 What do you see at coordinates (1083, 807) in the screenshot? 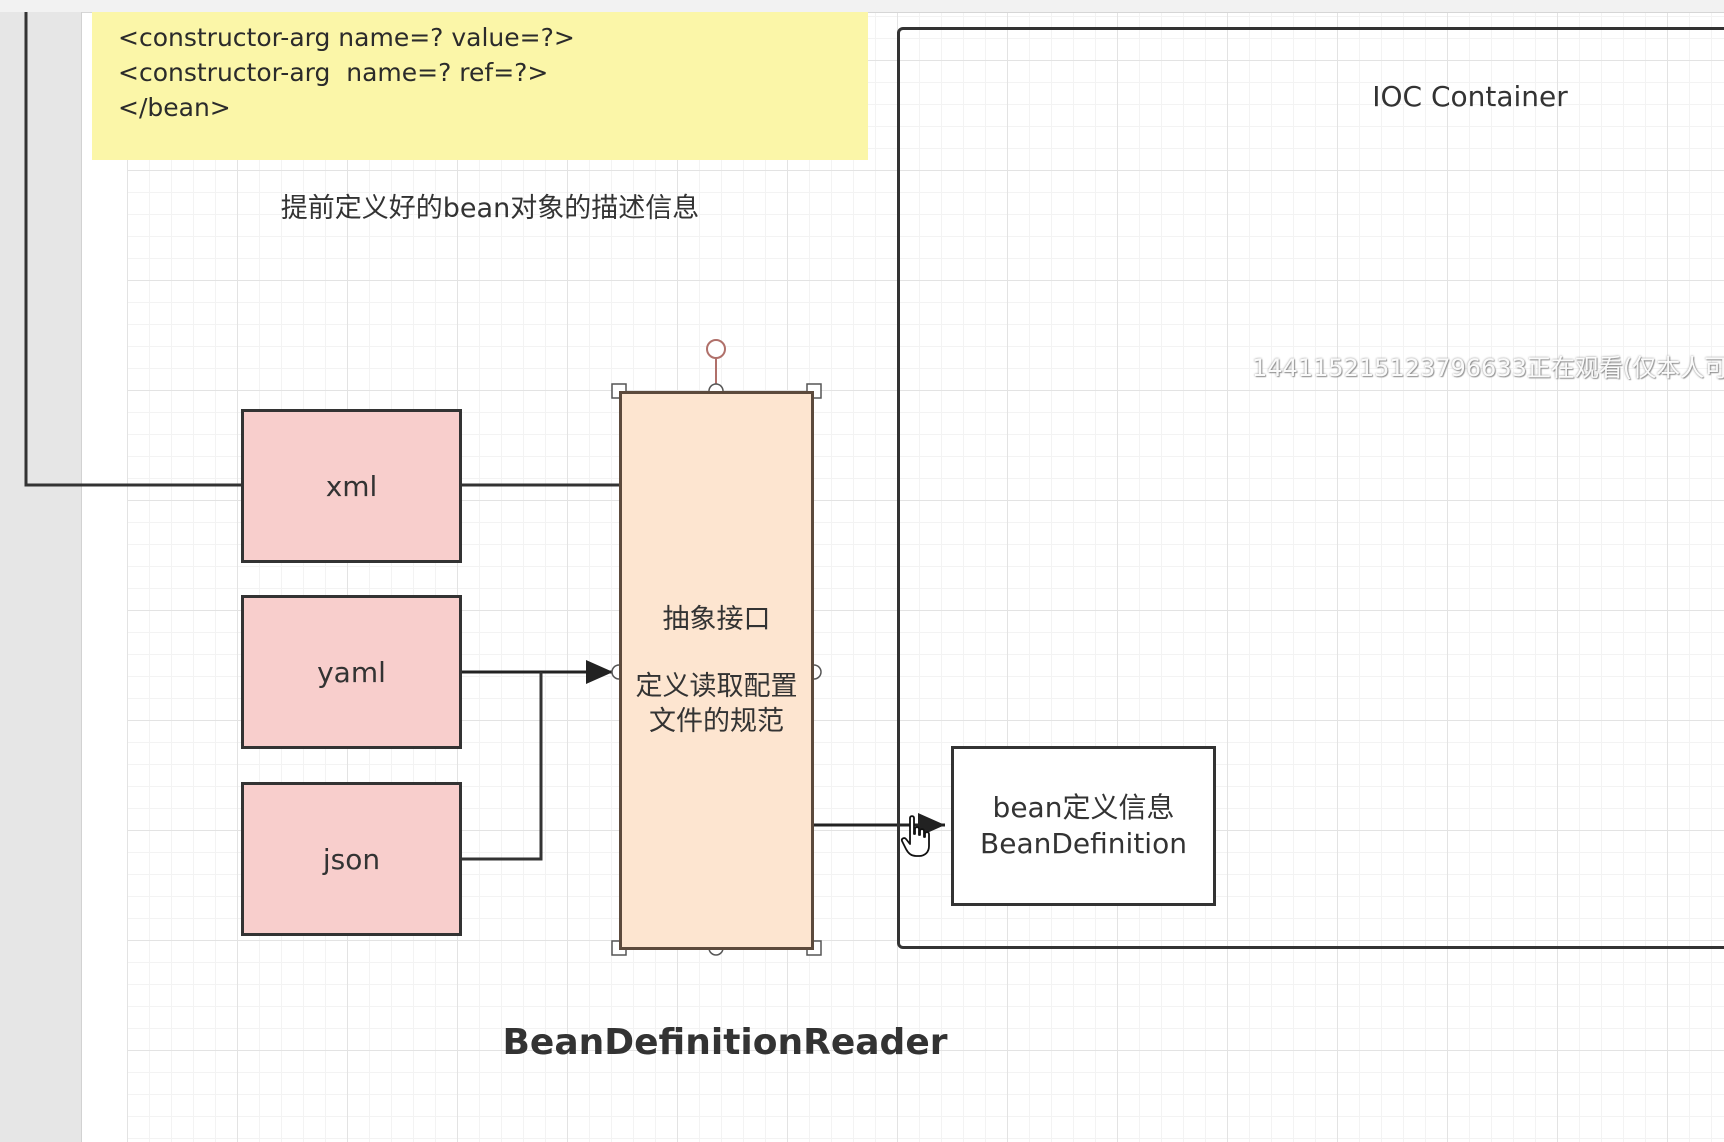
I see `bean-definition-line-1: bean定义信息` at bounding box center [1083, 807].